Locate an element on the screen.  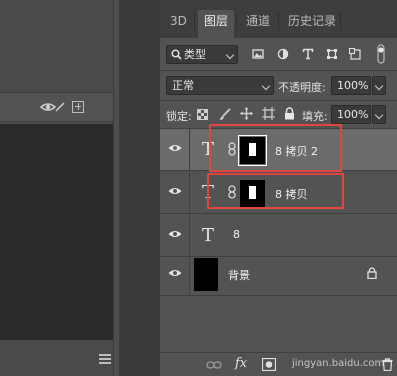
add-mask-icon is located at coordinates (269, 364).